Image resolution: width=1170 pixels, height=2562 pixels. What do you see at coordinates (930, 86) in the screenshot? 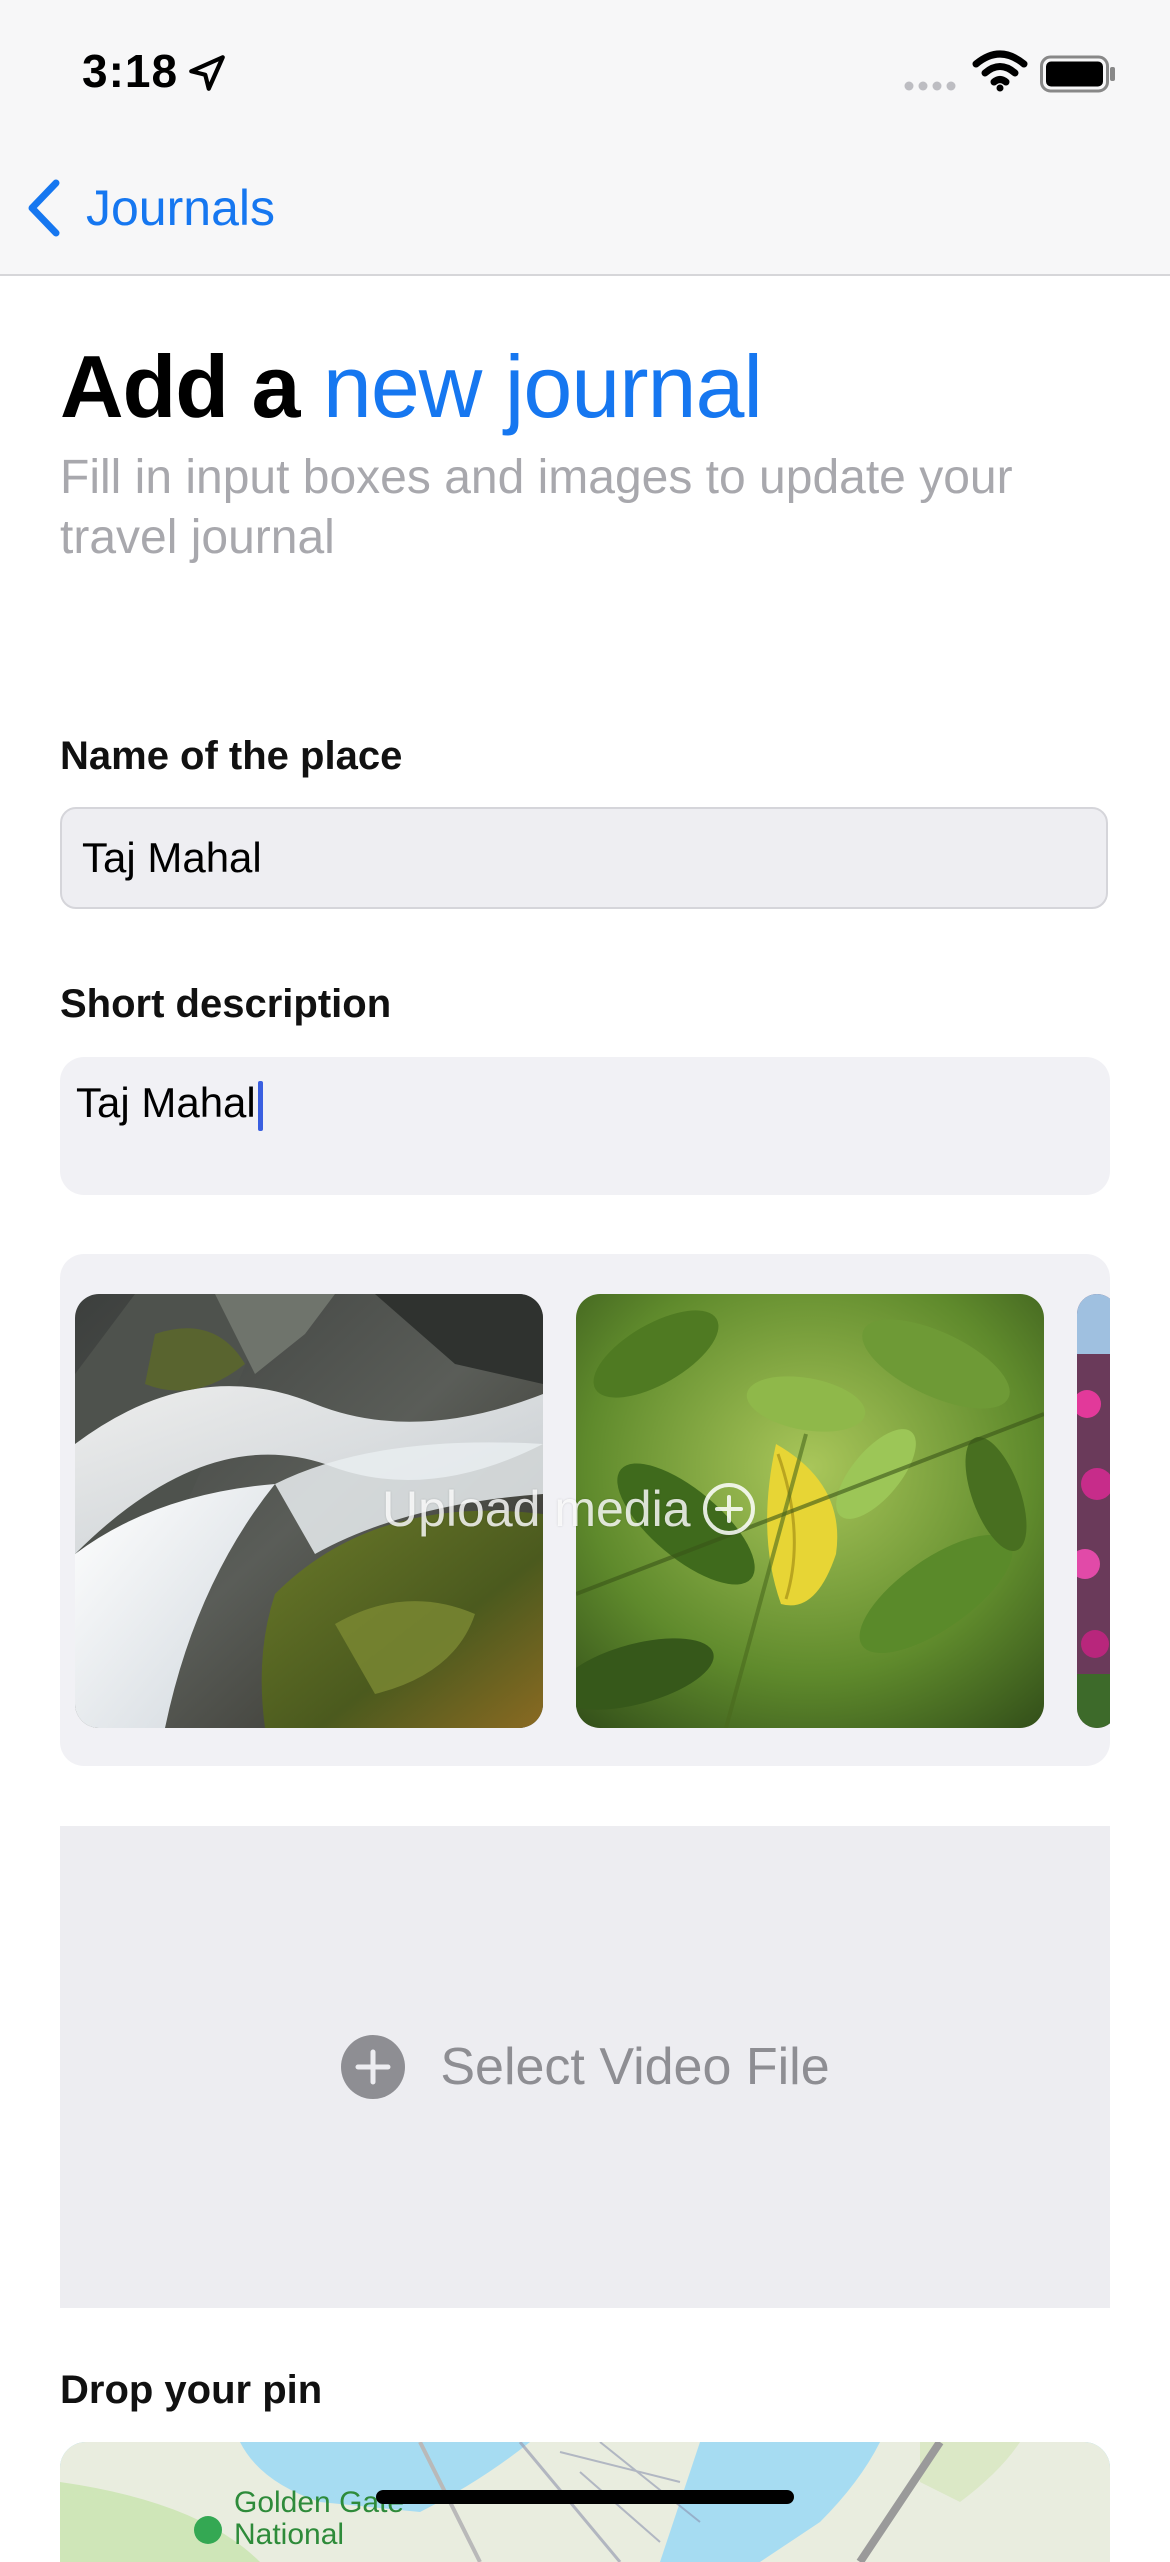
I see `cellular-signal-icon` at bounding box center [930, 86].